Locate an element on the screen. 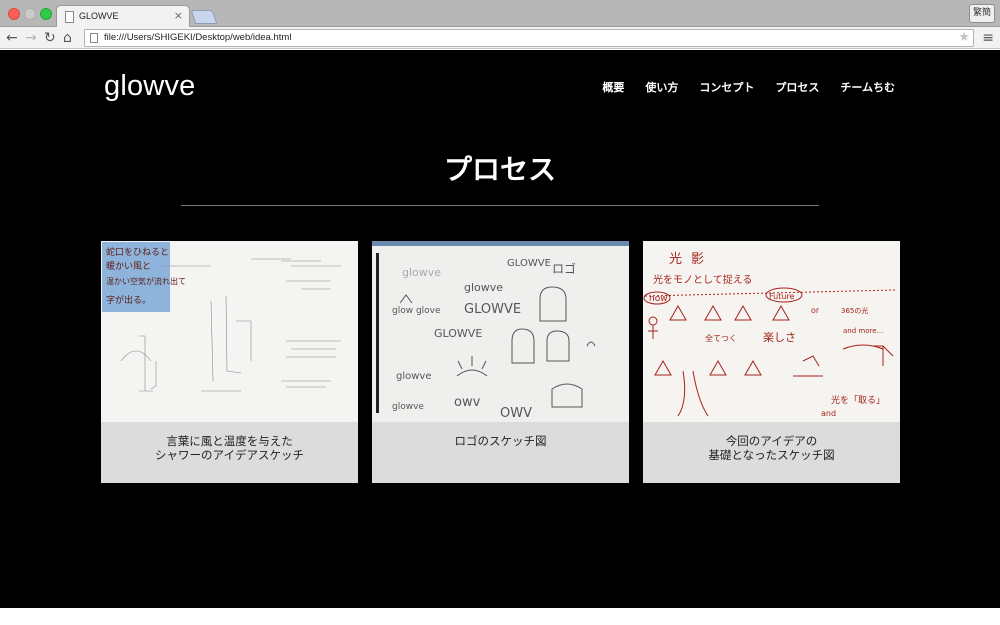 The height and width of the screenshot is (625, 1000). tab-title: GLOWVE is located at coordinates (99, 16).